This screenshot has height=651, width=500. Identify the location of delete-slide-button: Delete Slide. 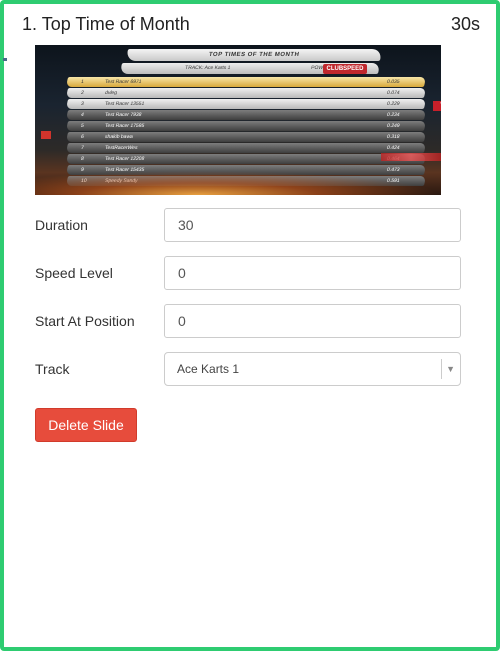
(86, 425).